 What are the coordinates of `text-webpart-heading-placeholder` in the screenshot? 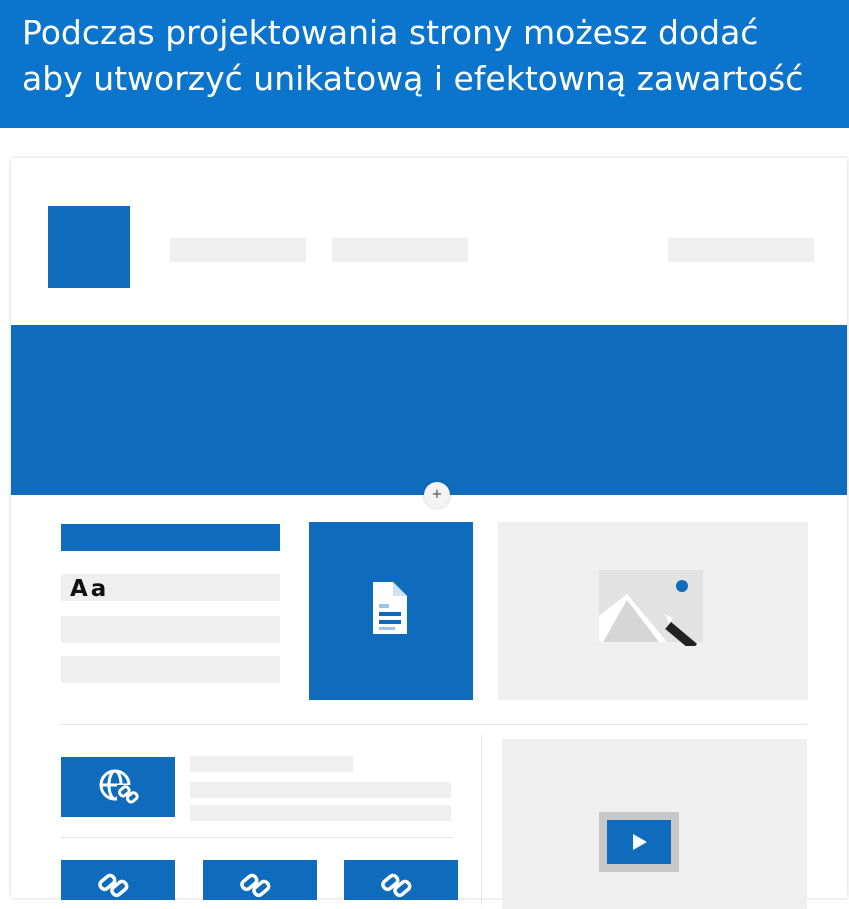 It's located at (170, 537).